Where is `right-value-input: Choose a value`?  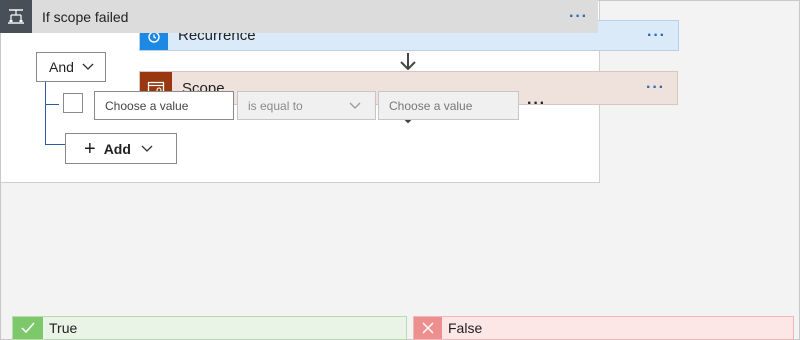 right-value-input: Choose a value is located at coordinates (448, 105).